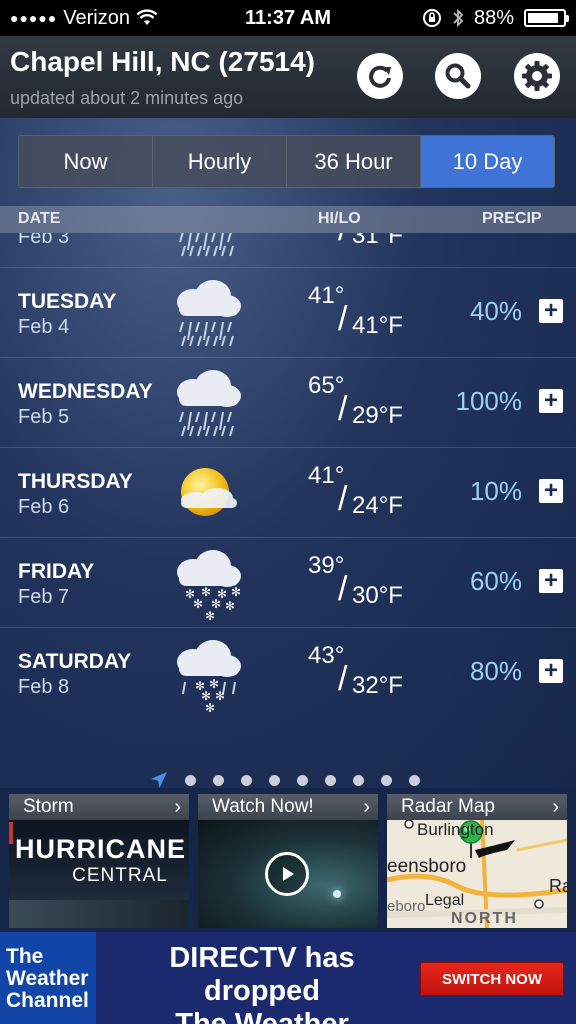 Image resolution: width=576 pixels, height=1024 pixels. Describe the element at coordinates (445, 900) in the screenshot. I see `map-label: Legal` at that location.